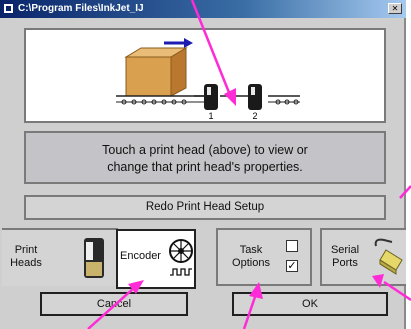 This screenshot has height=329, width=411. I want to click on conveyor-right, so click(284, 100).